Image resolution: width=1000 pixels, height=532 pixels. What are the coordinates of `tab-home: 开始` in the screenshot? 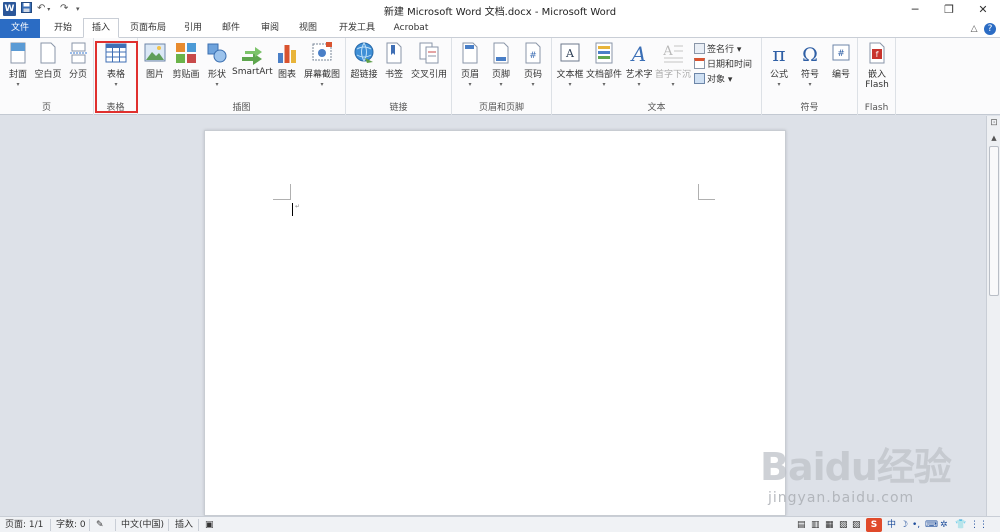 It's located at (63, 28).